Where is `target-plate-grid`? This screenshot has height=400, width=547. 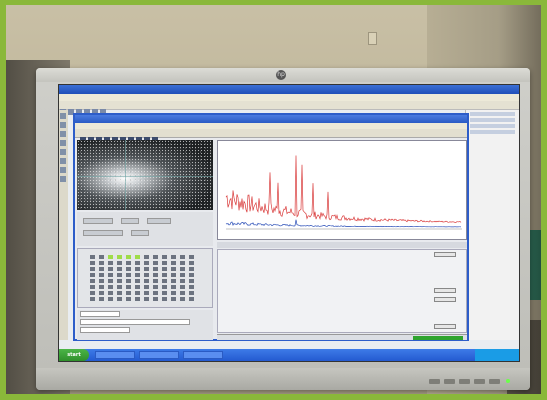
target-plate-grid is located at coordinates (145, 279).